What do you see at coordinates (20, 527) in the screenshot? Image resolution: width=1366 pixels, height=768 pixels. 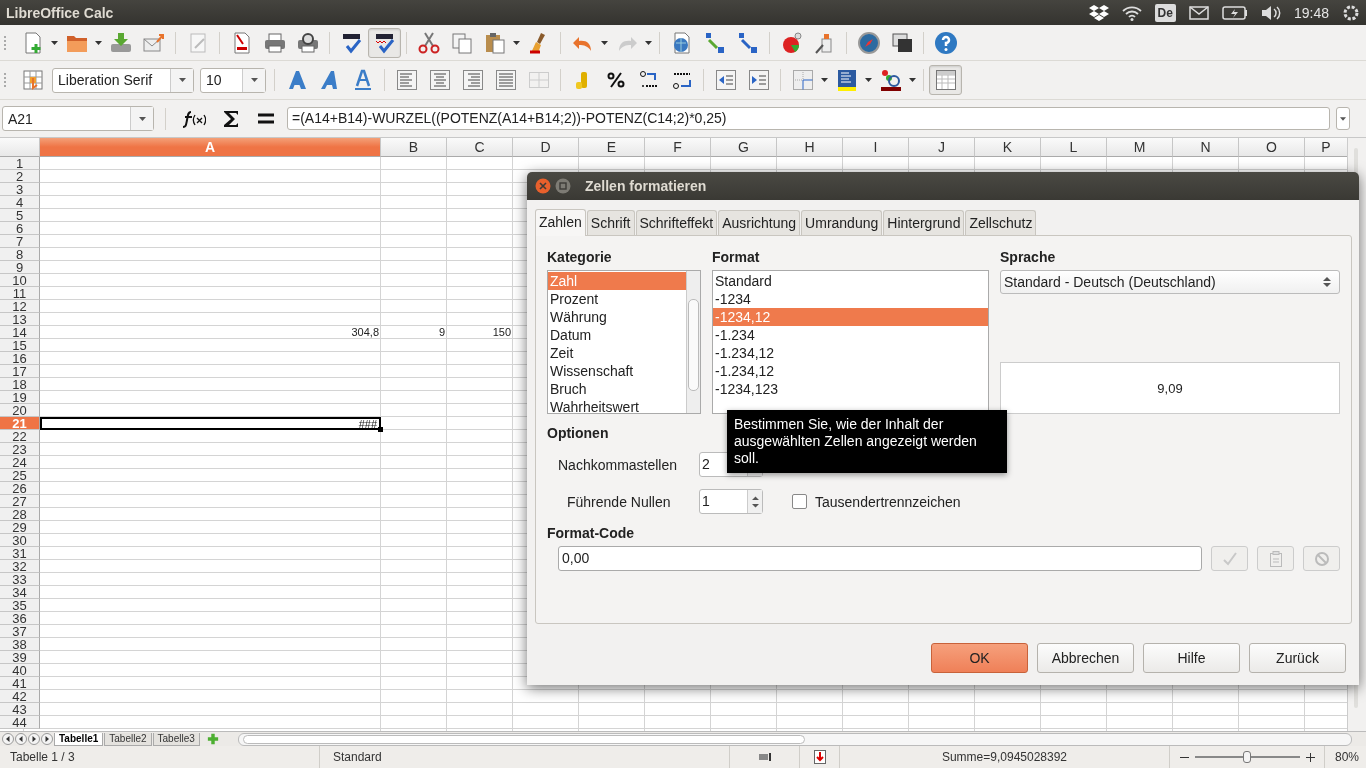 I see `row-header: 29` at bounding box center [20, 527].